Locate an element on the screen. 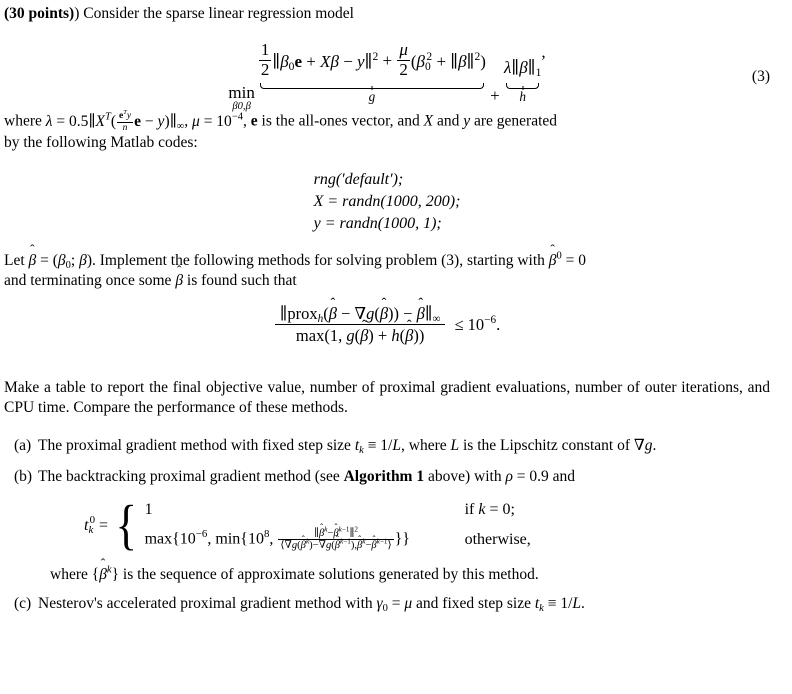  item-a-stepsize: tk ≡ 1/L, is located at coordinates (379, 446).